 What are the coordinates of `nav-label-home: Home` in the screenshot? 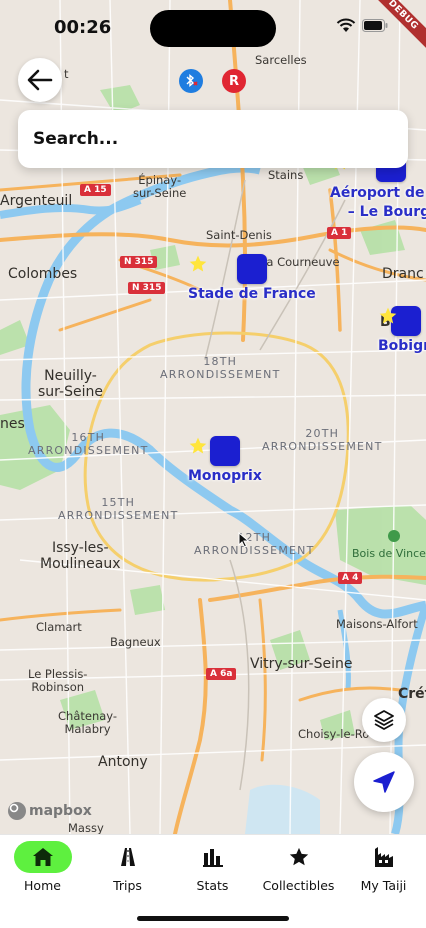 It's located at (42, 885).